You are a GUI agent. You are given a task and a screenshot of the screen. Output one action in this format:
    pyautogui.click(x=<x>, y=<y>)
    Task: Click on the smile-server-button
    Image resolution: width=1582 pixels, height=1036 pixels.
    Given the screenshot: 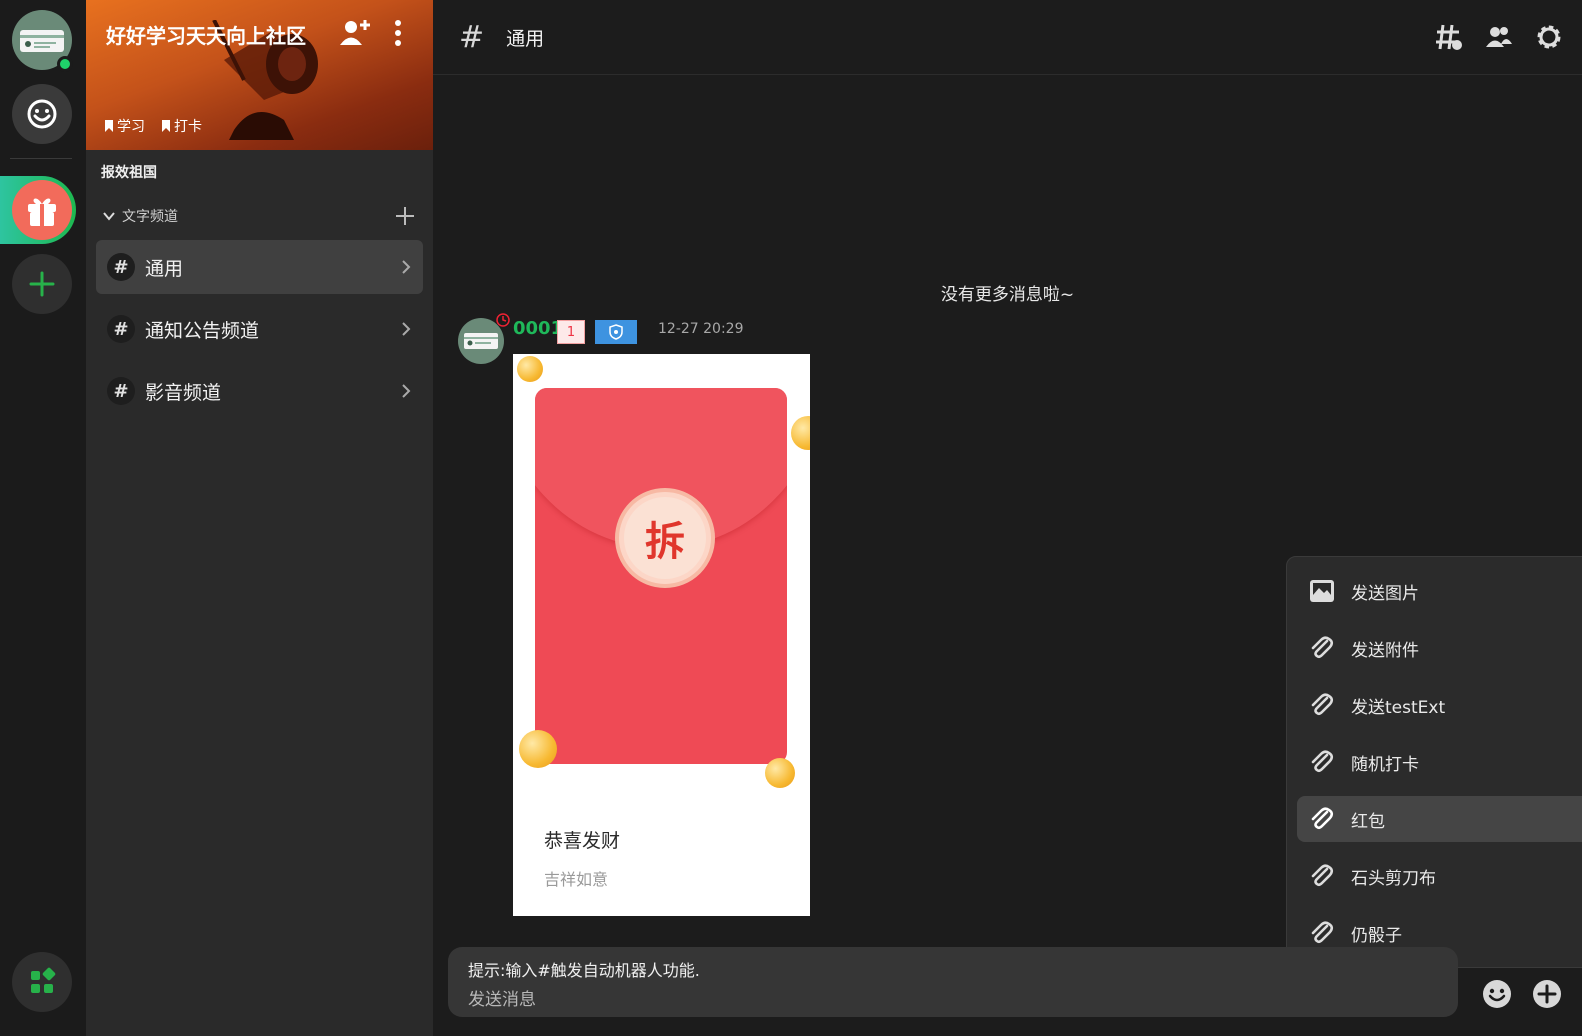 What is the action you would take?
    pyautogui.click(x=42, y=114)
    